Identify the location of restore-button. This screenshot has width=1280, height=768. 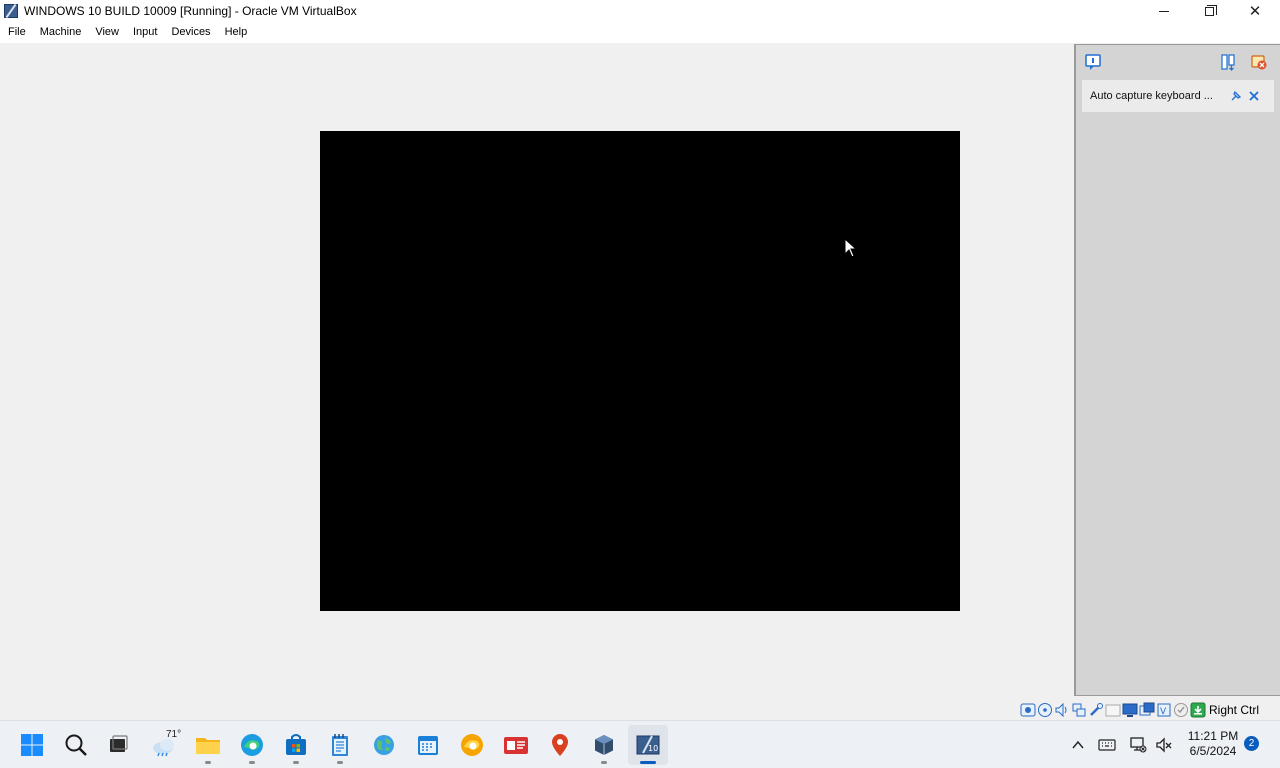
(1209, 11).